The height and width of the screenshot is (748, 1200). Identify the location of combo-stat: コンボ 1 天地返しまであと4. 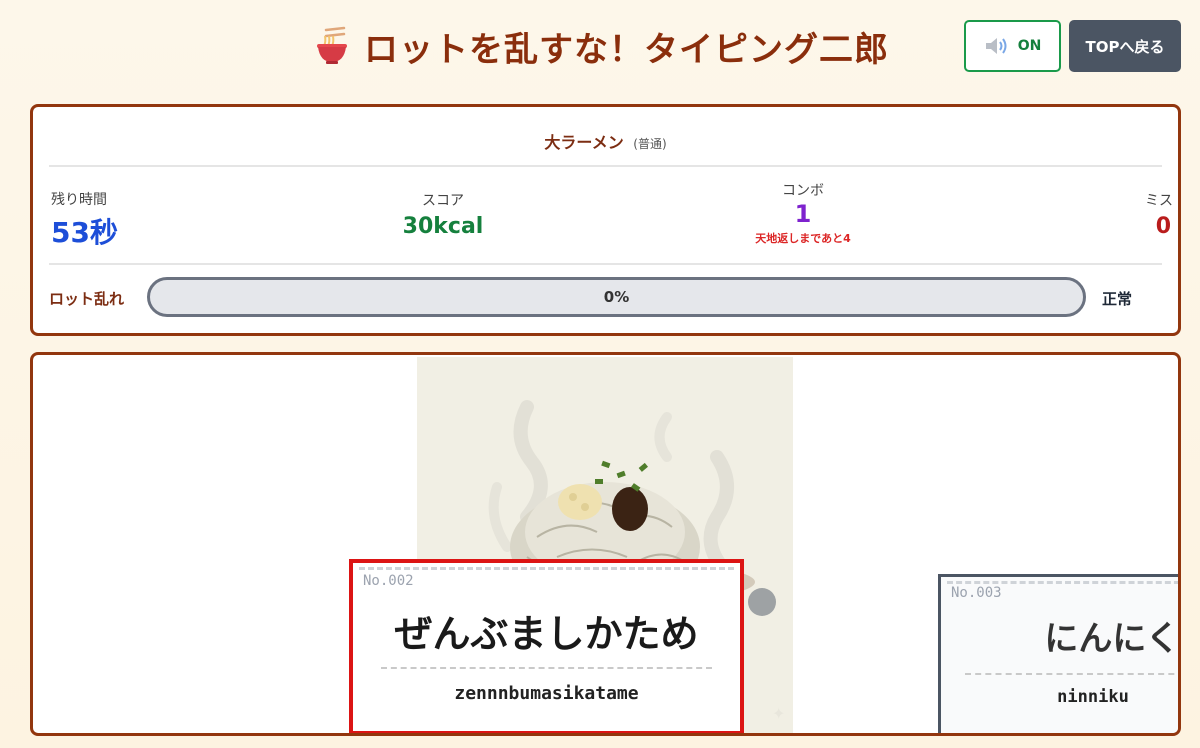
(803, 213).